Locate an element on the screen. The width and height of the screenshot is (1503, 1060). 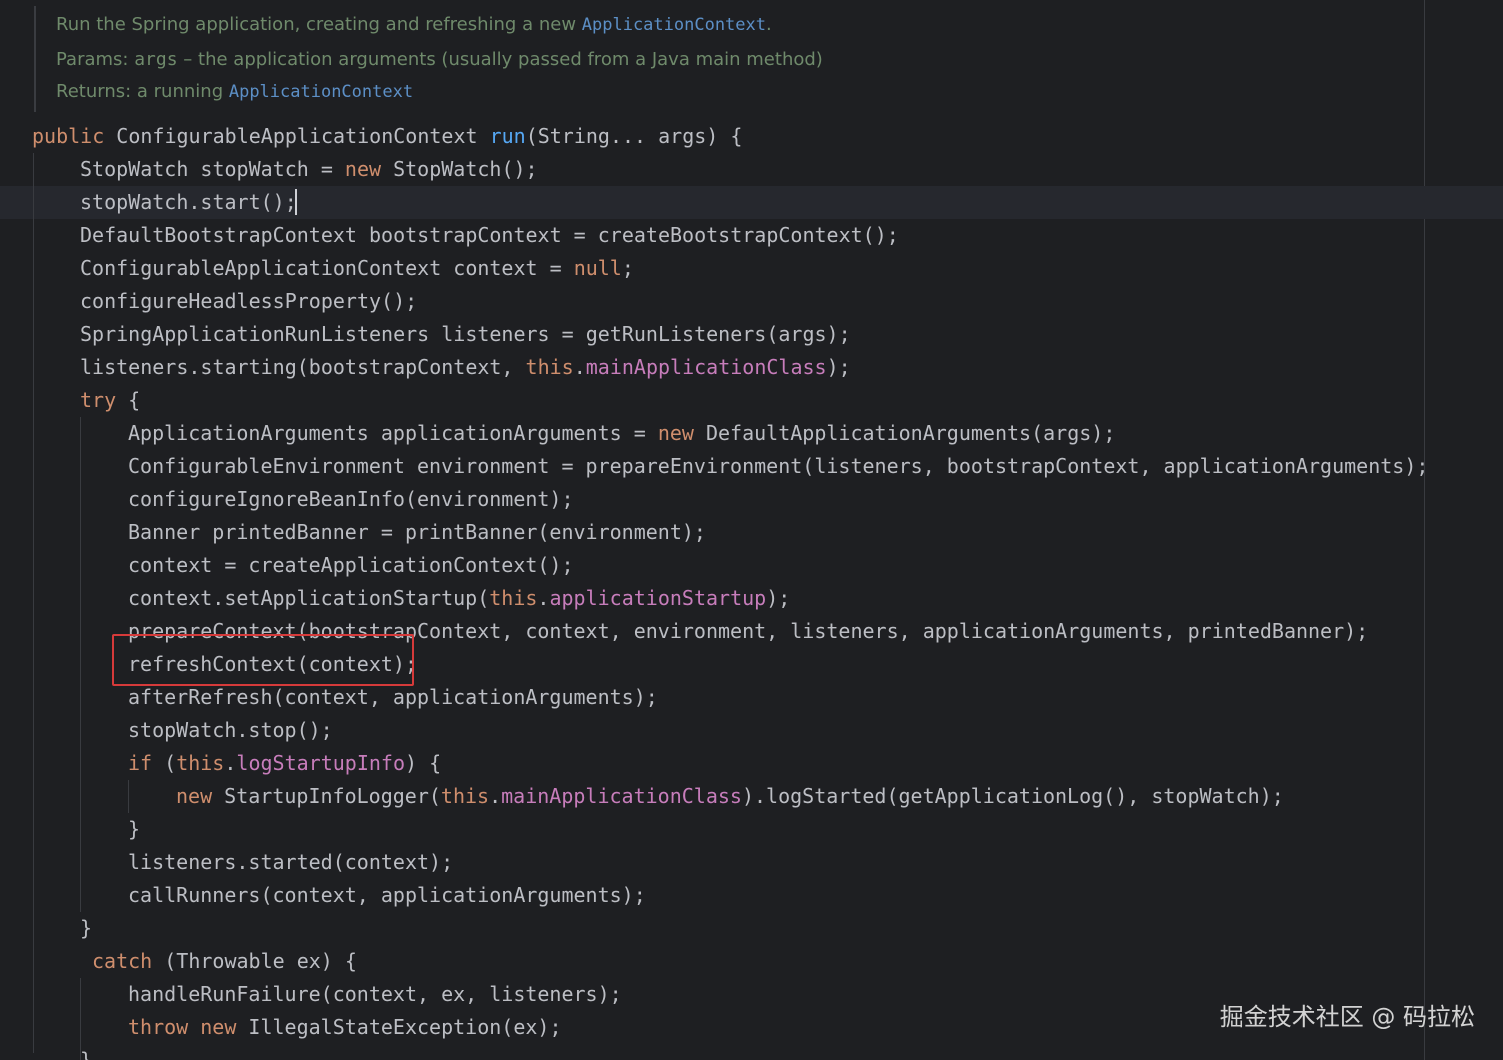
code-line: catch (Throwable ex) { is located at coordinates (224, 961).